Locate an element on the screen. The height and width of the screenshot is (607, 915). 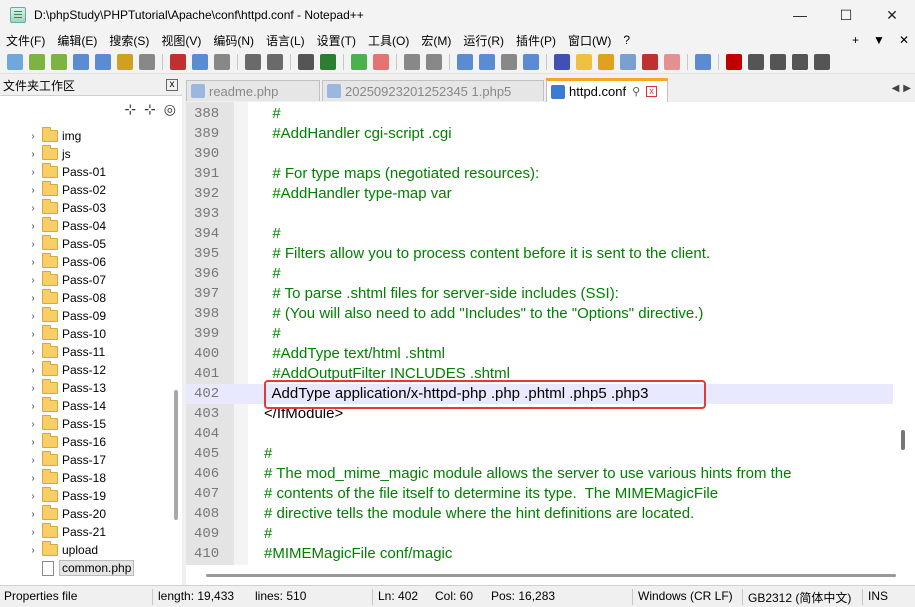
close-button: ✕ is located at coordinates (892, 15).